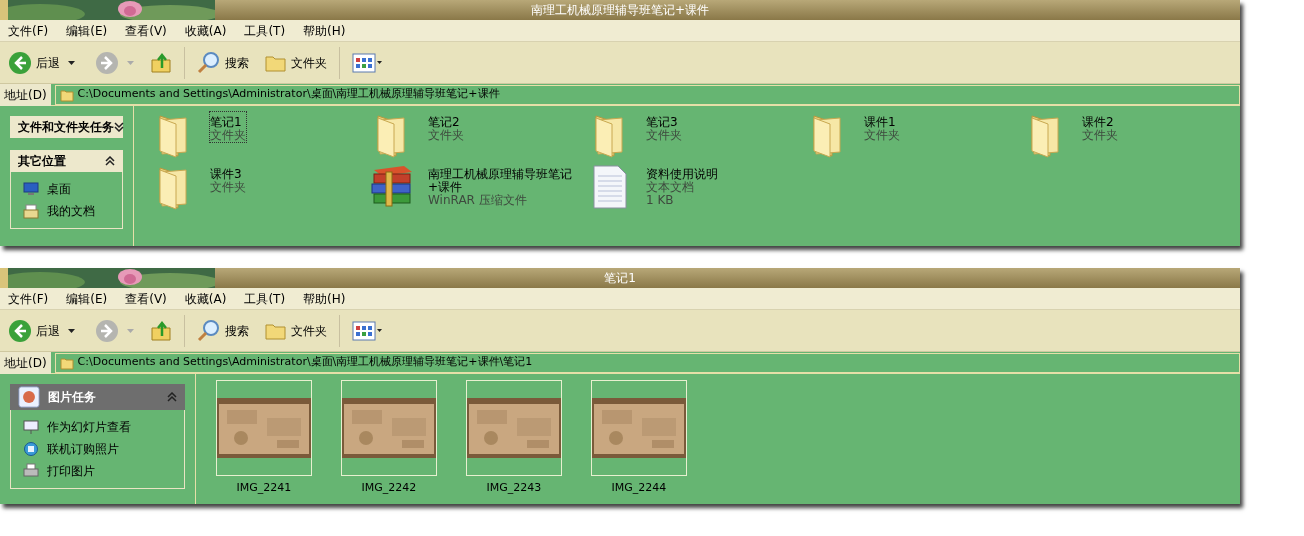 The width and height of the screenshot is (1304, 536). I want to click on file-name: IMG_2243, so click(514, 488).